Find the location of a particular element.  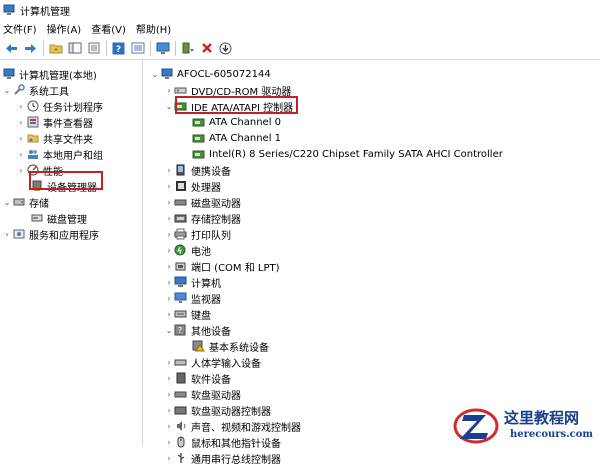

device-category-other-devices: ⌄ ? 其他设备 is located at coordinates (197, 330).